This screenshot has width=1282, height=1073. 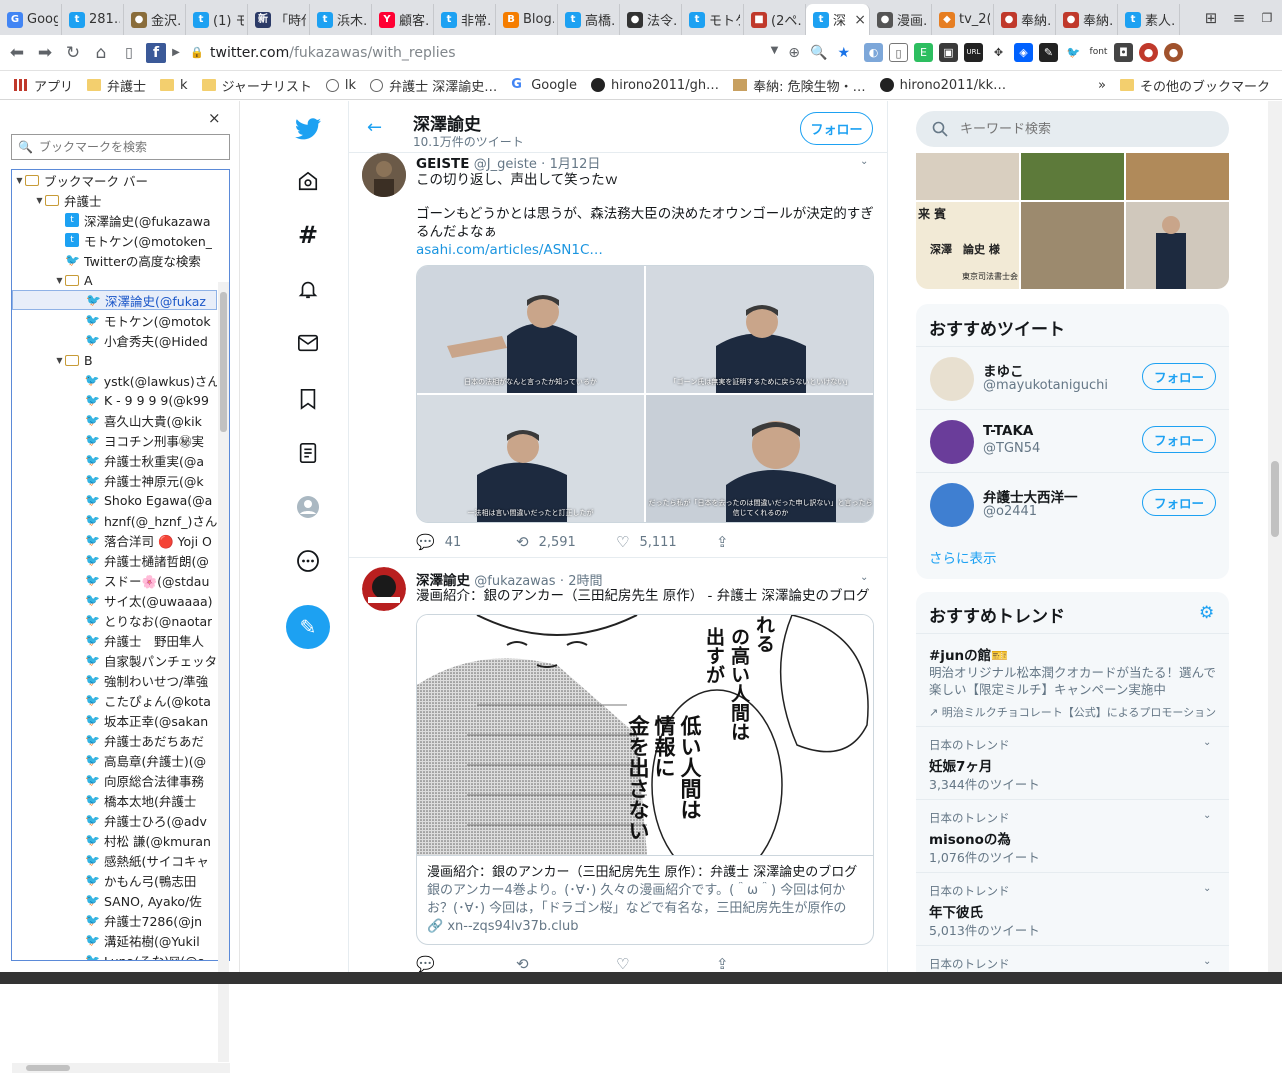 What do you see at coordinates (530, 329) in the screenshot?
I see `media-photo: 日本の法相がなんと言ったか知っているか` at bounding box center [530, 329].